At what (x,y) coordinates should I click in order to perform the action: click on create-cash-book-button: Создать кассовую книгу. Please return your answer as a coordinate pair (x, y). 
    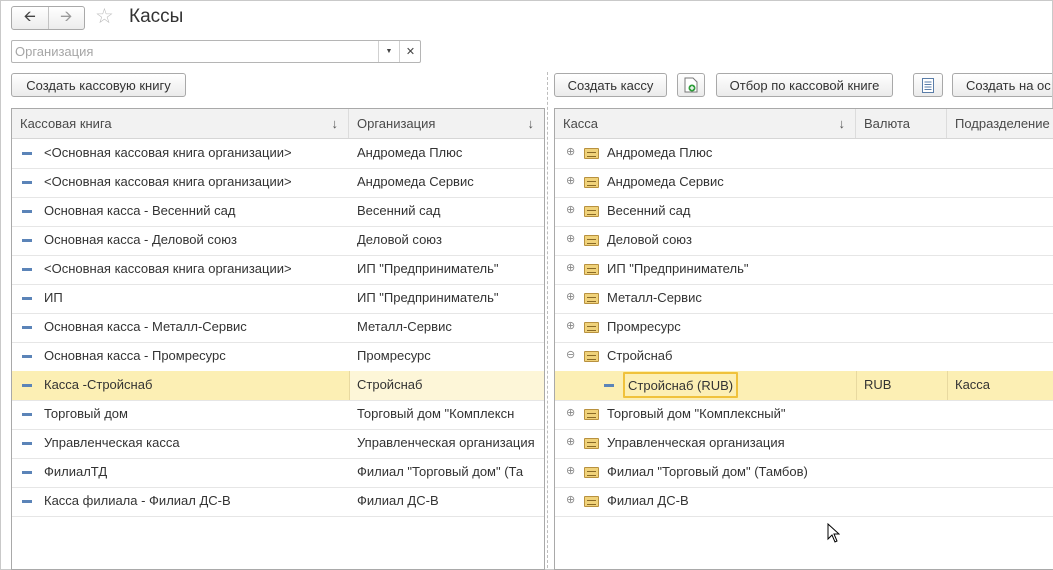
    Looking at the image, I should click on (98, 85).